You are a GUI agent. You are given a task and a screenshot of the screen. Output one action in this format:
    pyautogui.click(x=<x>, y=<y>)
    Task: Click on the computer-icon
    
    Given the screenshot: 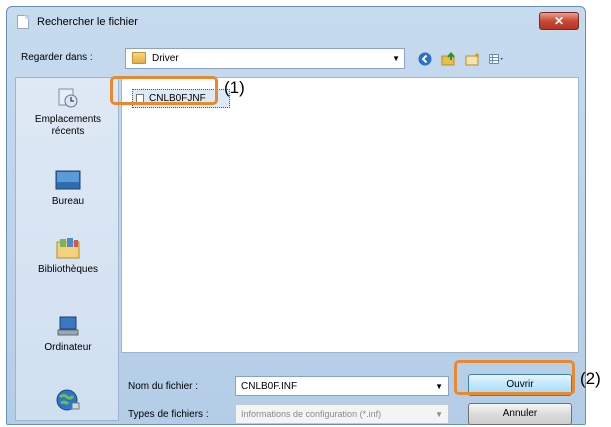 What is the action you would take?
    pyautogui.click(x=68, y=326)
    